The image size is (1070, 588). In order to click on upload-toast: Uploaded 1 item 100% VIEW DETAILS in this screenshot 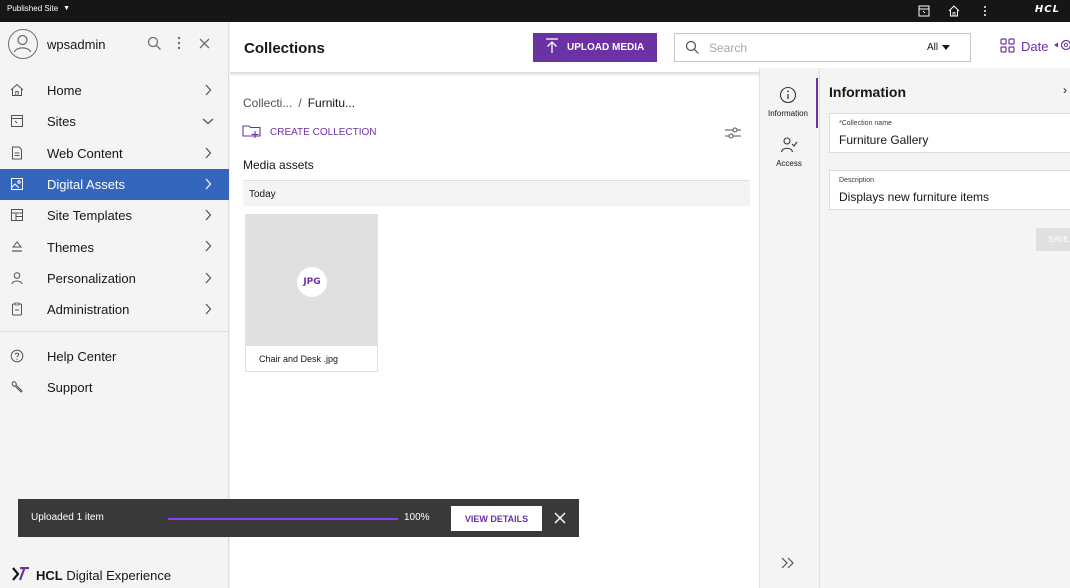, I will do `click(298, 518)`.